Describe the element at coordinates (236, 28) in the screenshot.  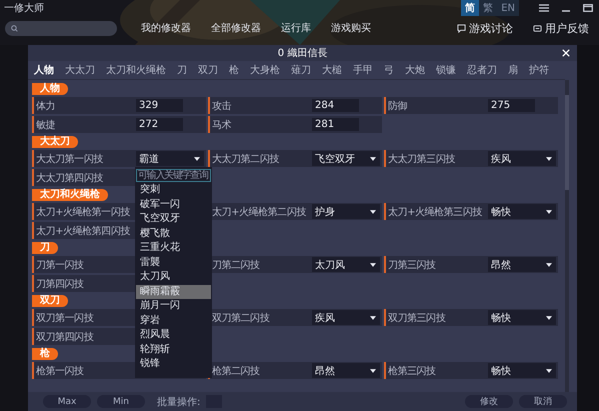
I see `nav-link: 全部修改器` at that location.